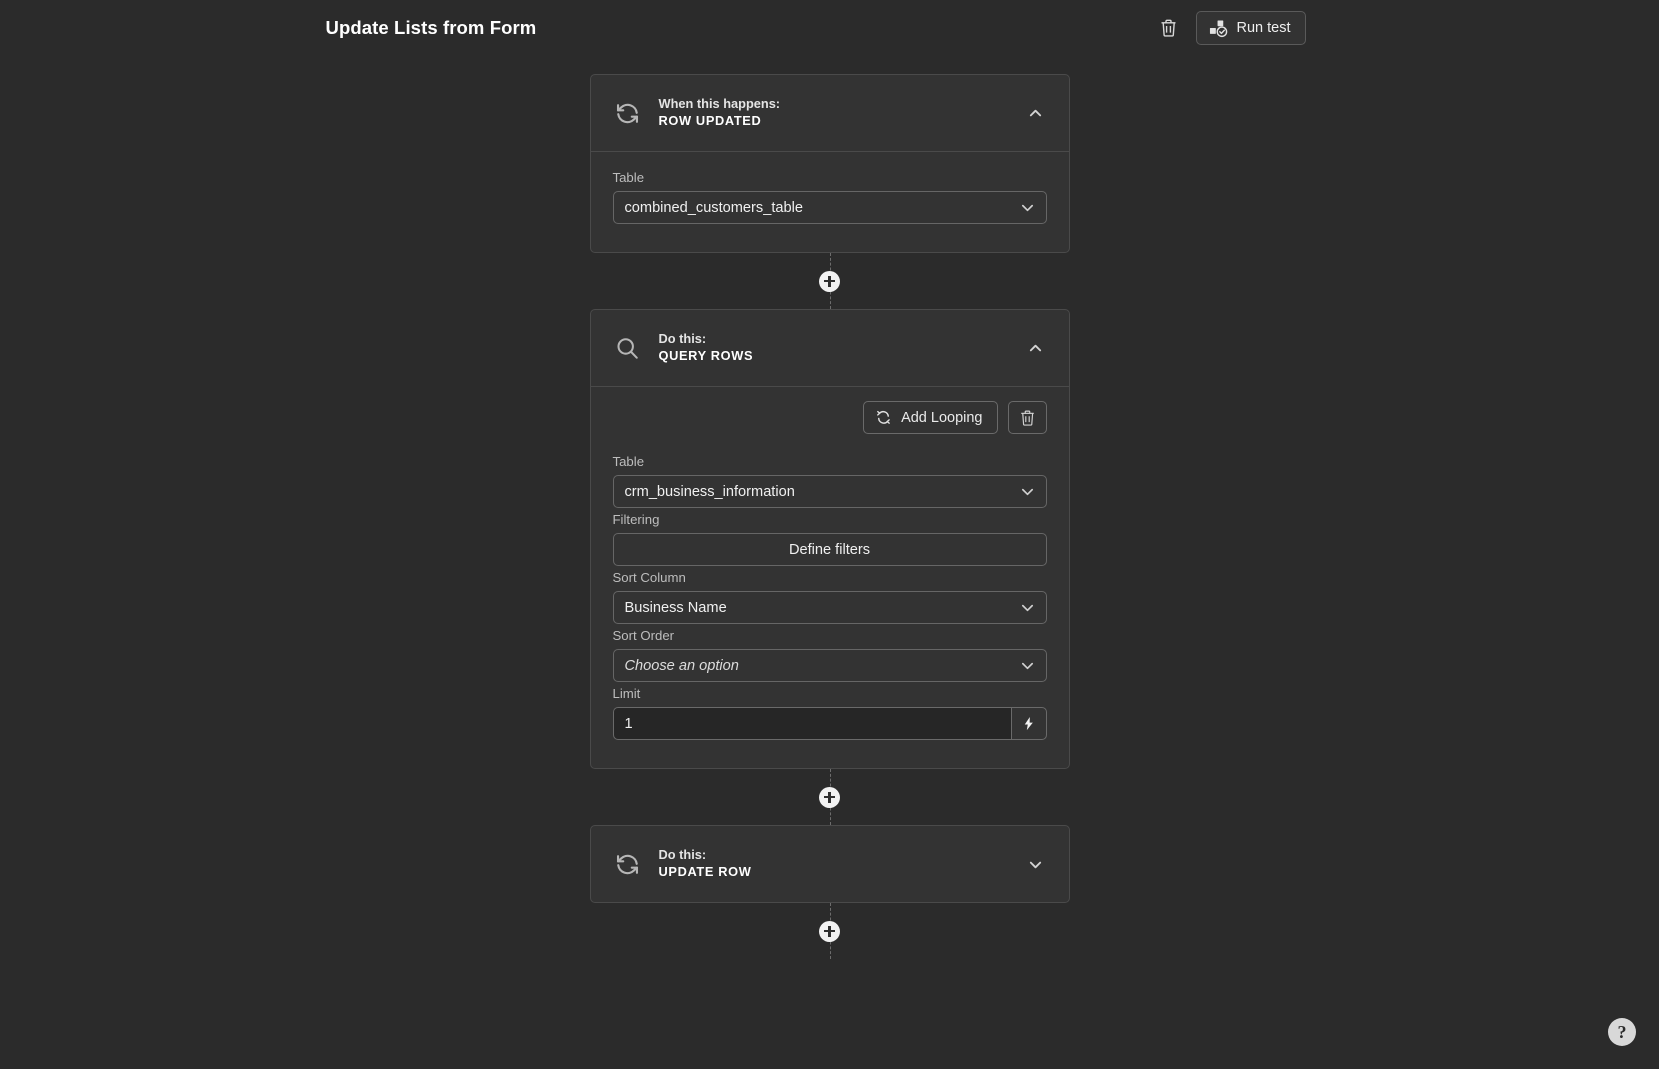  I want to click on flow-header-inner: Update Lists from Form Run test, so click(830, 28).